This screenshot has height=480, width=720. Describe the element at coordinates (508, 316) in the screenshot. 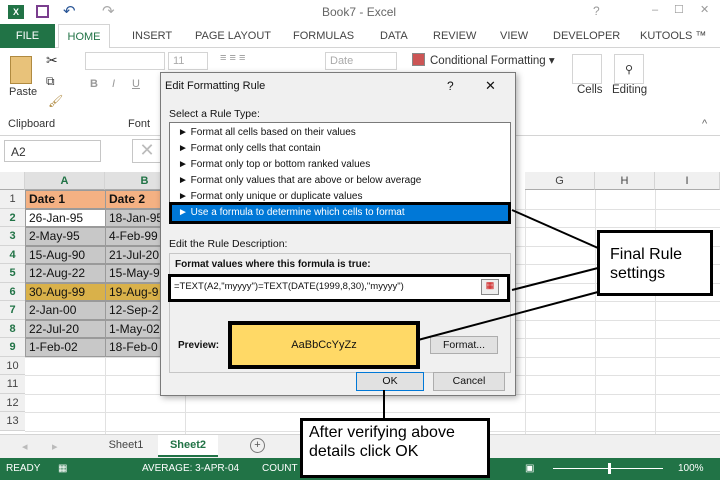

I see `callout-line-preview` at that location.